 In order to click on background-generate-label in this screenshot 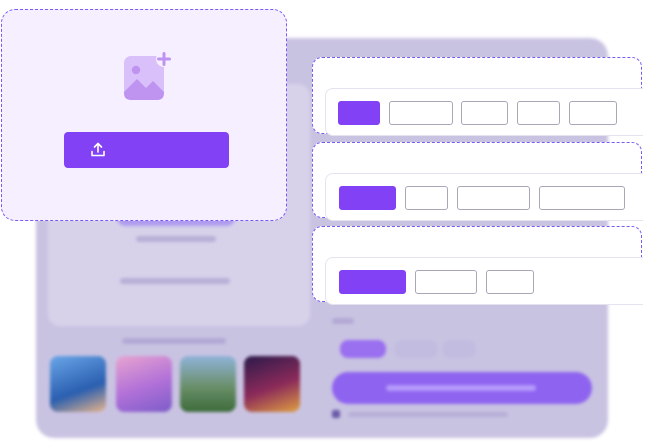, I will do `click(461, 388)`.